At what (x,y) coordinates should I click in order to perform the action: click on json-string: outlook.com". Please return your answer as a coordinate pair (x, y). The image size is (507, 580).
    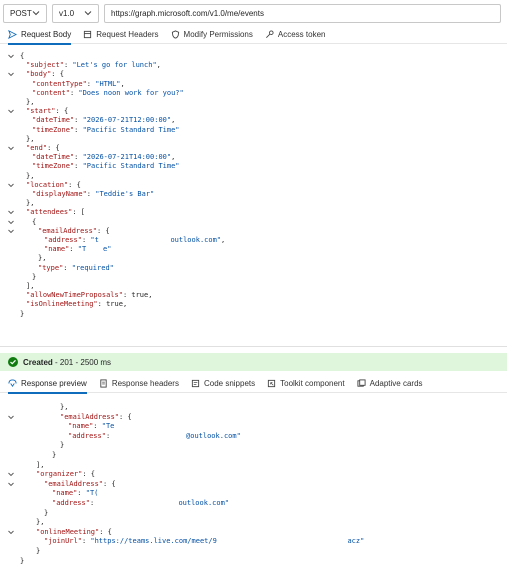
    Looking at the image, I should click on (204, 503).